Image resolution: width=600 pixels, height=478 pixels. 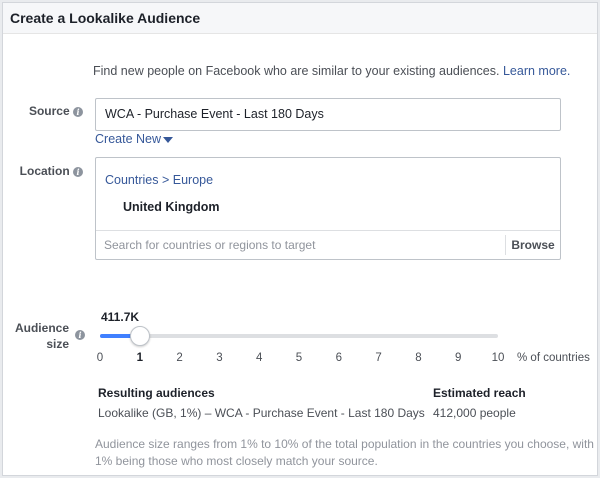 I want to click on source-input: WCA - Purchase Event - Last 180 Days, so click(x=328, y=114).